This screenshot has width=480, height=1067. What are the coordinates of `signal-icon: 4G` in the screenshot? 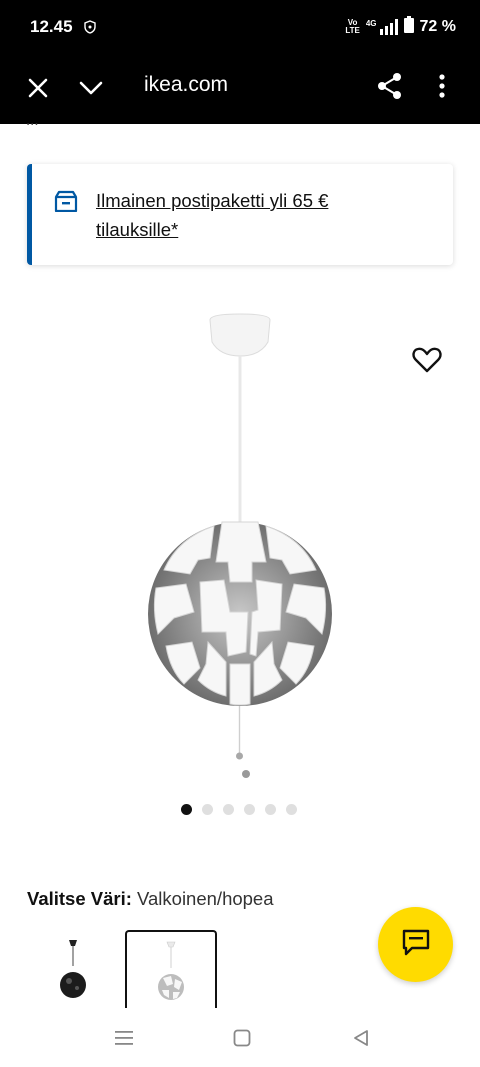 It's located at (382, 27).